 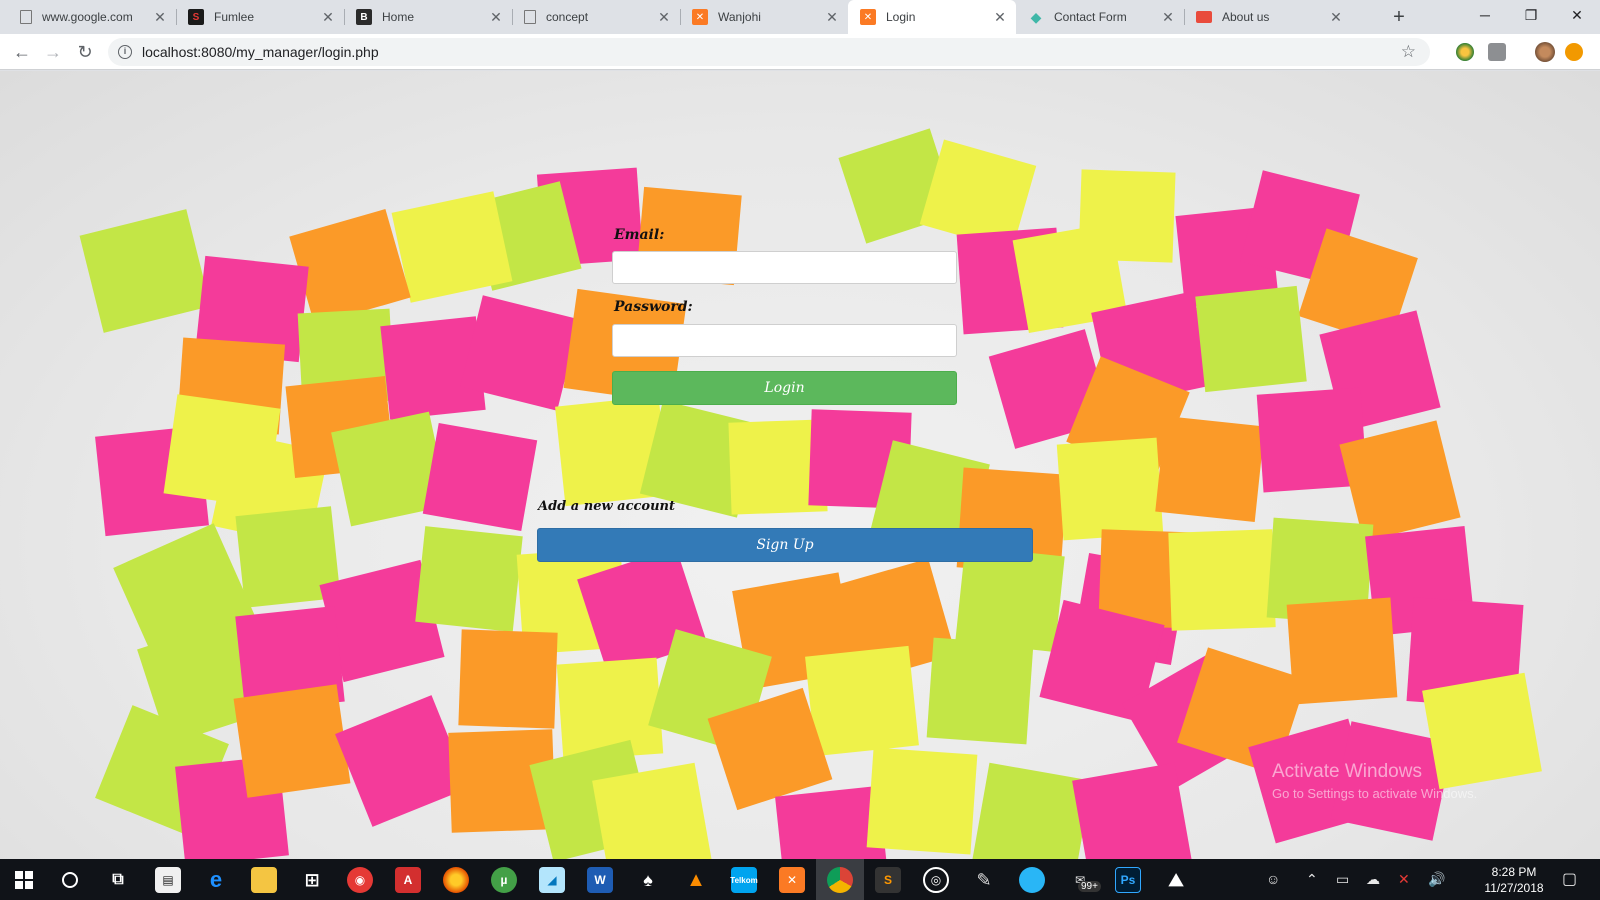 What do you see at coordinates (1574, 52) in the screenshot?
I see `warning-icon` at bounding box center [1574, 52].